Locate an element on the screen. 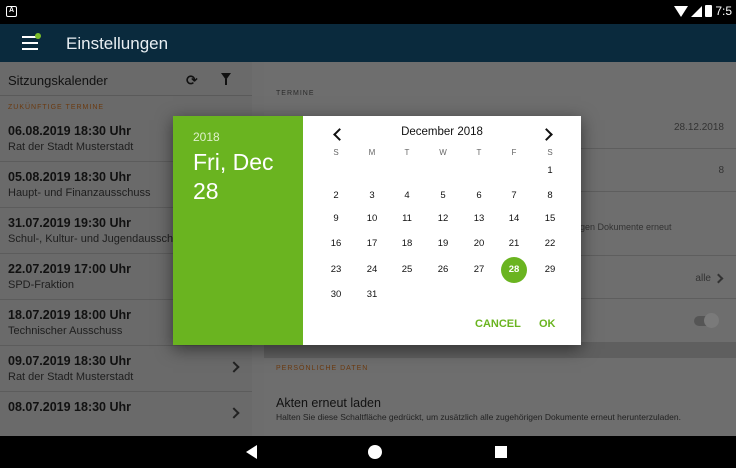 This screenshot has height=468, width=736. calendar-list-header: Sitzungskalender ⟳ is located at coordinates (126, 79).